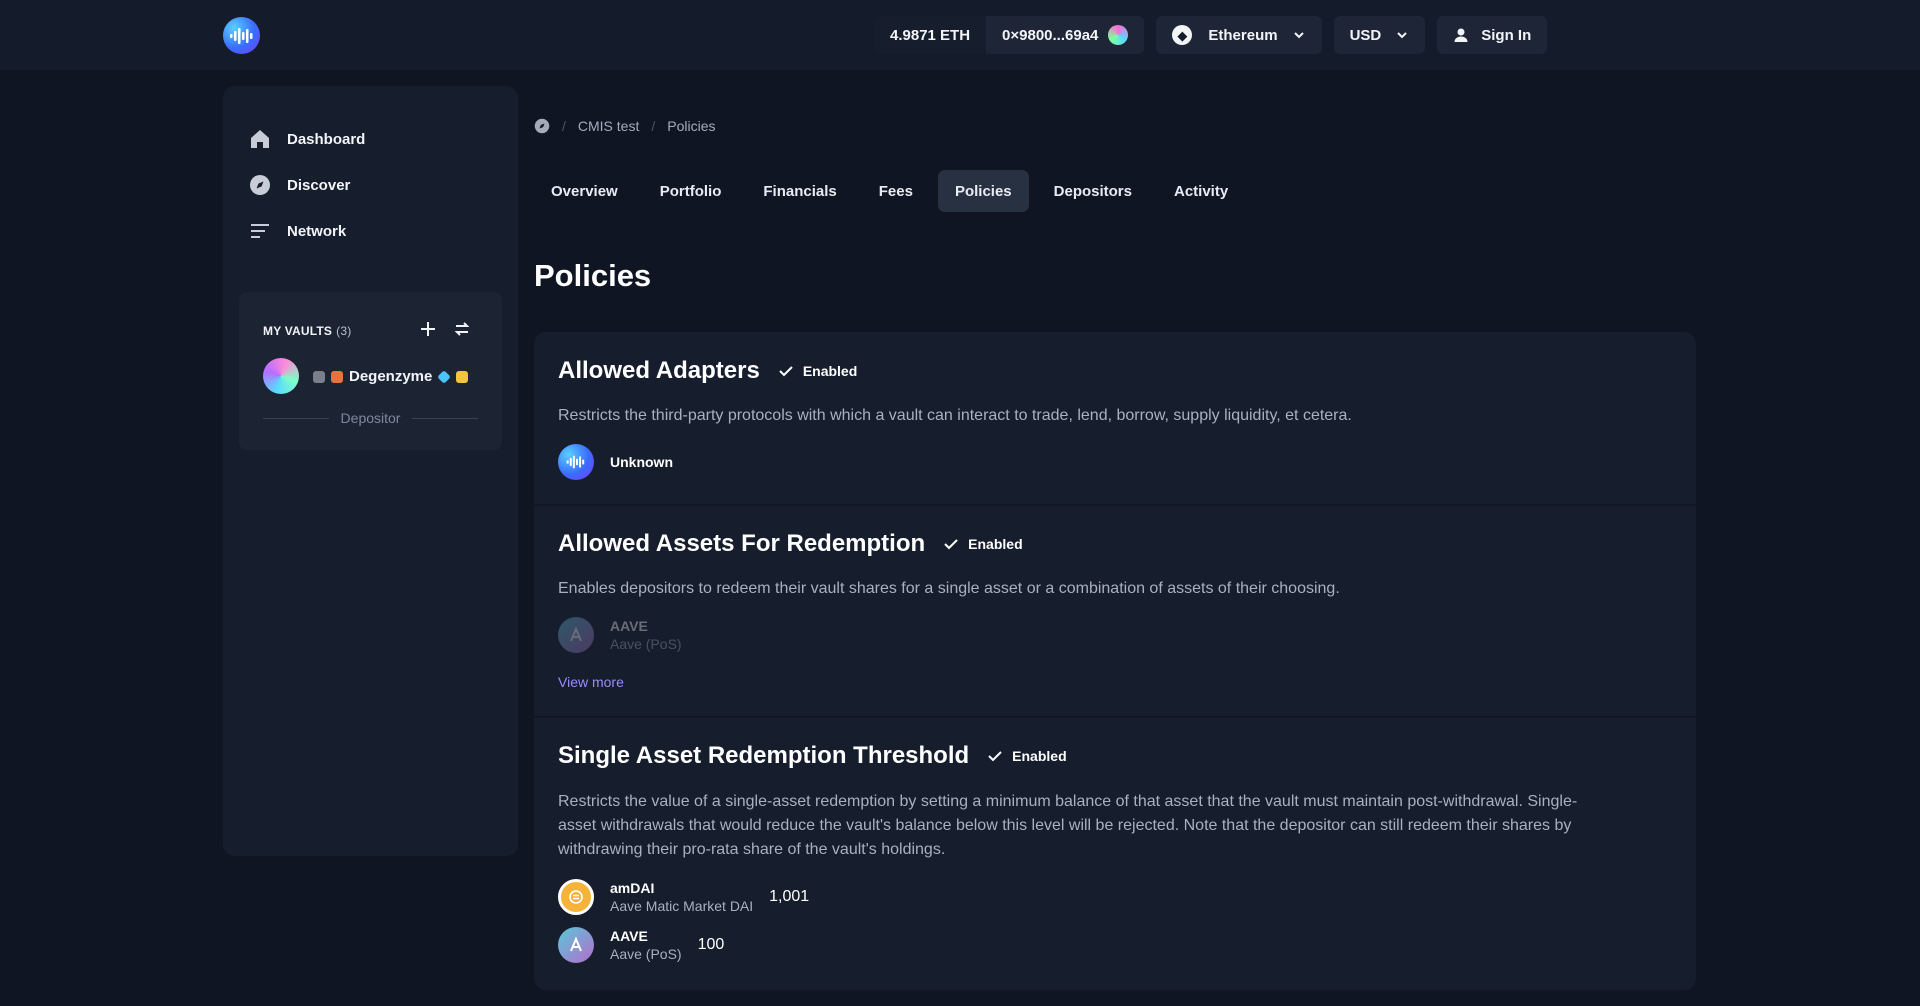 This screenshot has width=1920, height=1006. What do you see at coordinates (1461, 35) in the screenshot?
I see `user-icon` at bounding box center [1461, 35].